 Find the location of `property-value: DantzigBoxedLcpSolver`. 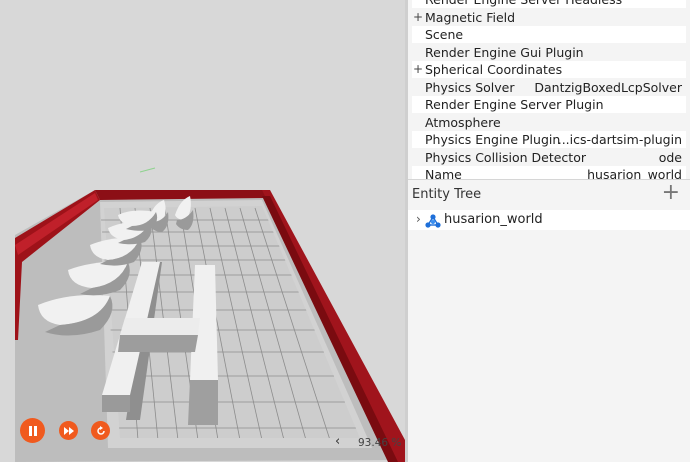

property-value: DantzigBoxedLcpSolver is located at coordinates (608, 87).